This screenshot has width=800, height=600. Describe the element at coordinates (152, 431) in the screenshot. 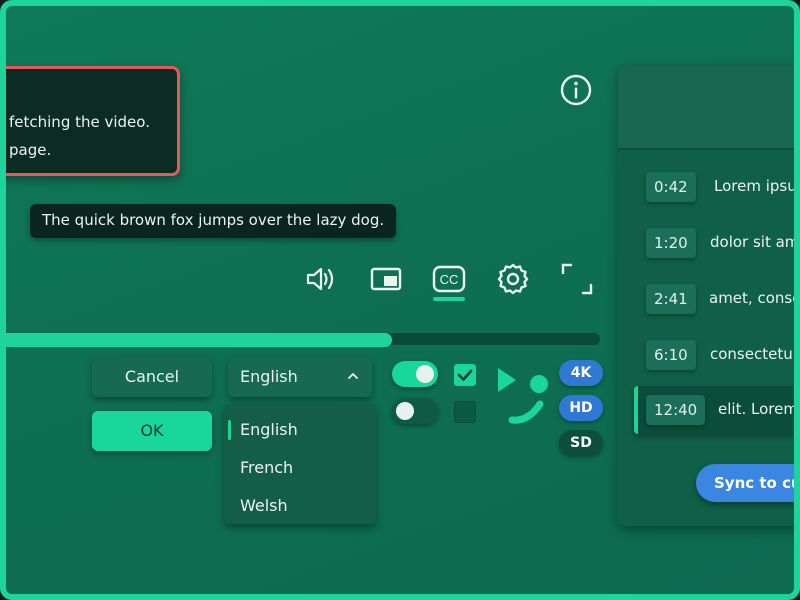

I see `ok-button: OK` at that location.